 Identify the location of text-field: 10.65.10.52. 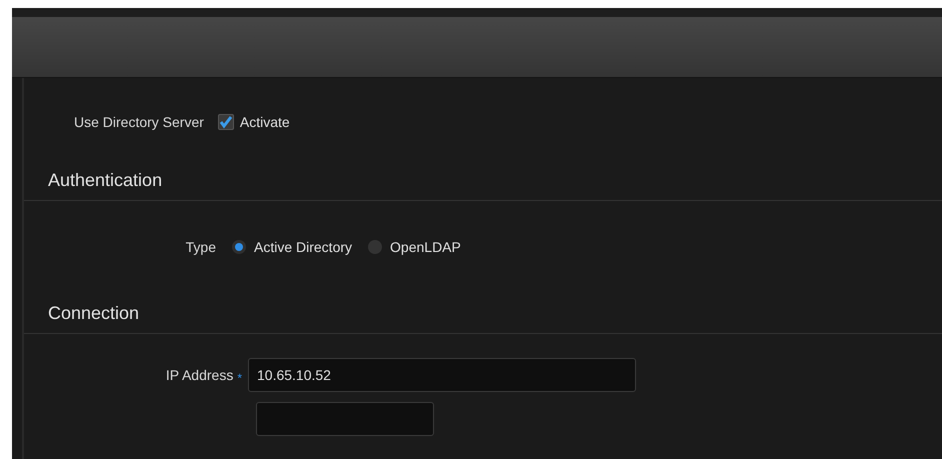
(442, 375).